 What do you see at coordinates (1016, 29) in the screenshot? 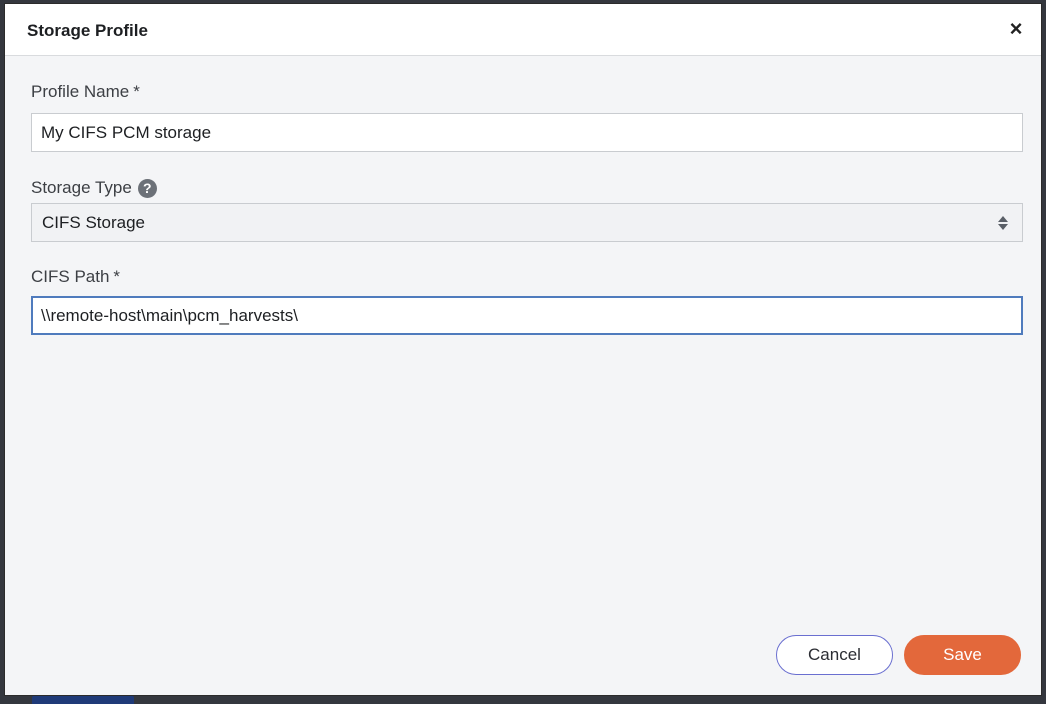
I see `close-icon: ×` at bounding box center [1016, 29].